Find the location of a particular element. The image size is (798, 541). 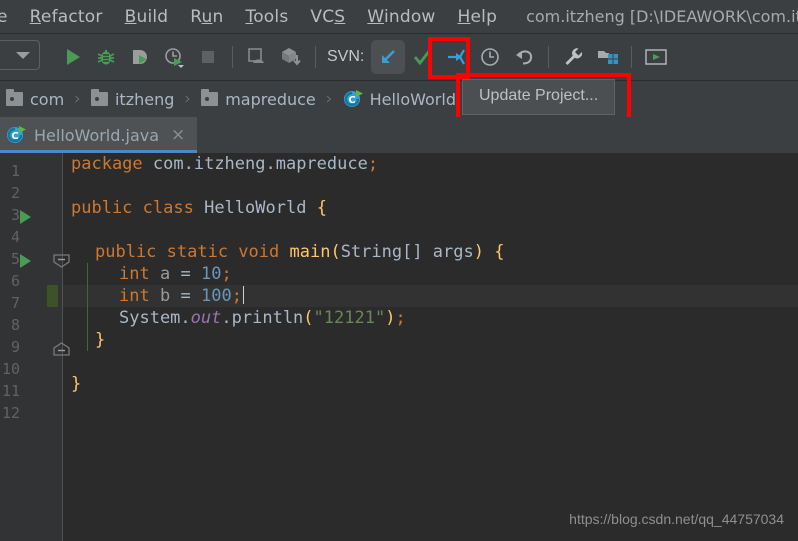

compare-with-latest-button is located at coordinates (456, 57).